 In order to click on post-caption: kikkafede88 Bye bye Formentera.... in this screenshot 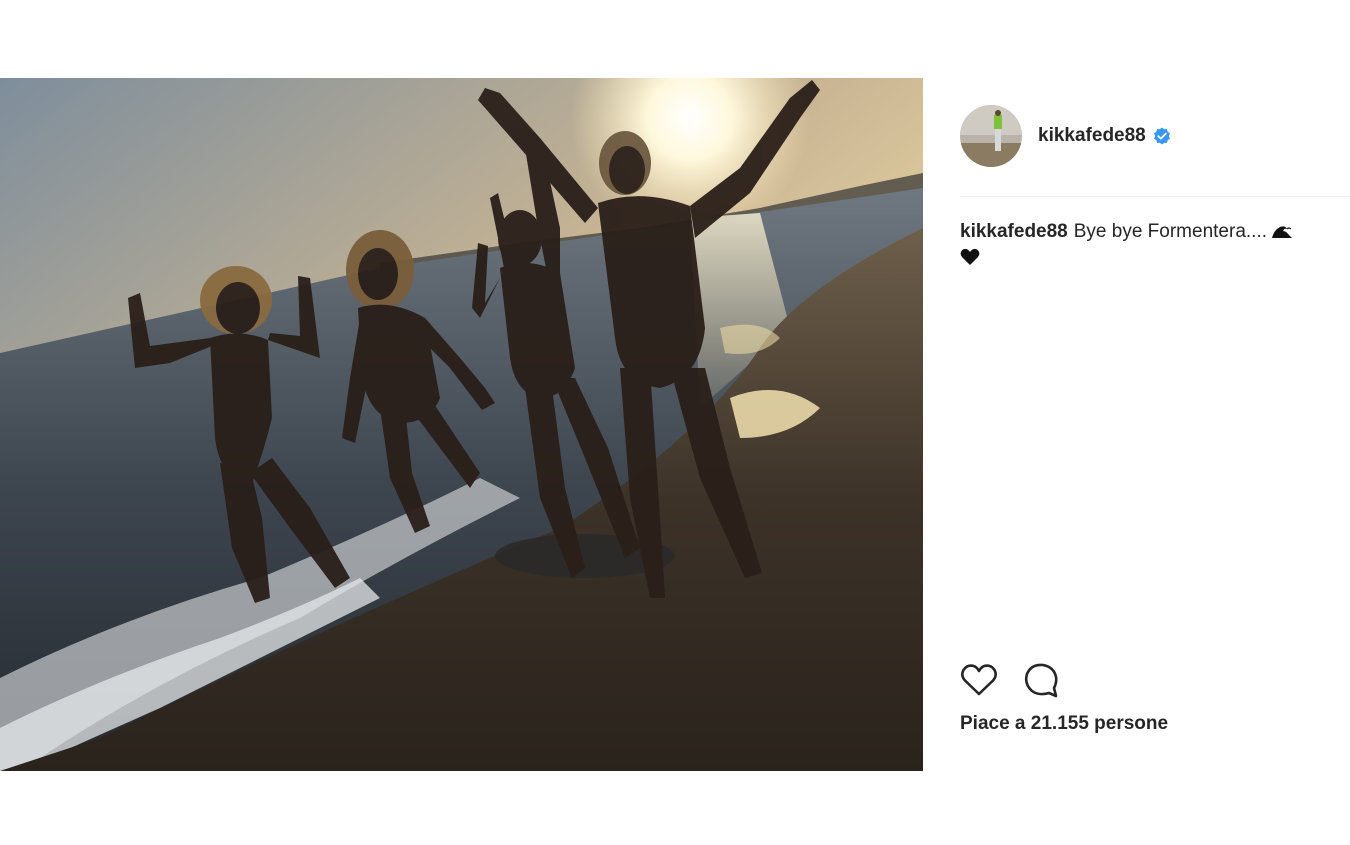, I will do `click(1141, 241)`.